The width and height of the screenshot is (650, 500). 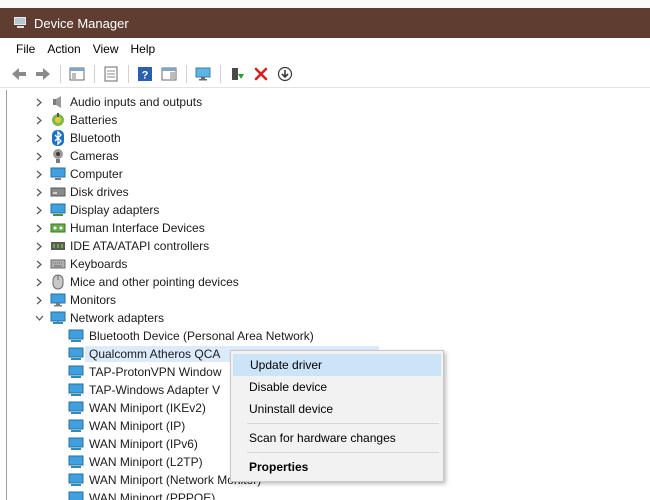 I want to click on menu-help: Help, so click(x=143, y=49).